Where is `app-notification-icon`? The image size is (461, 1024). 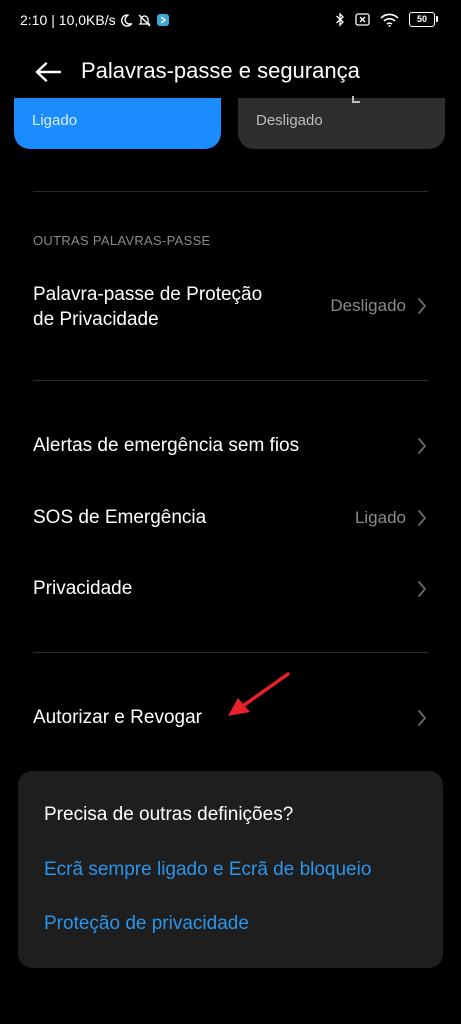
app-notification-icon is located at coordinates (163, 20).